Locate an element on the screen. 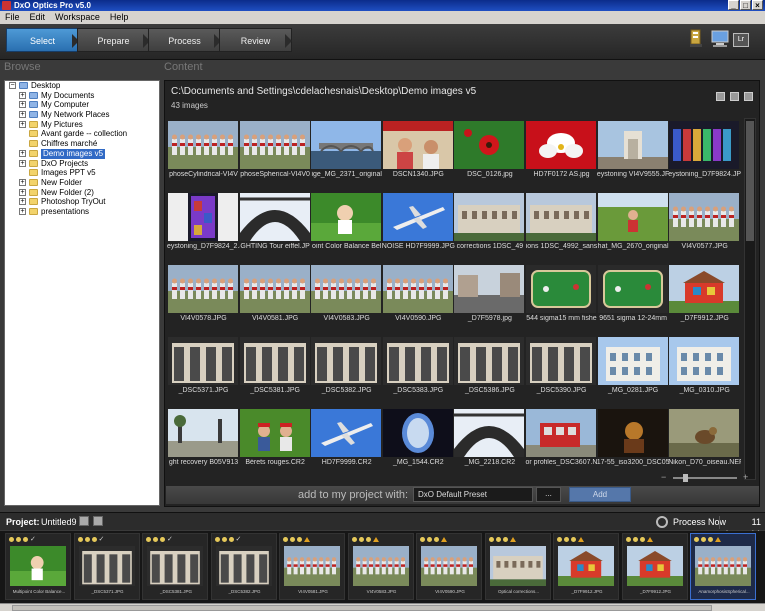 Image resolution: width=765 pixels, height=611 pixels. thumbnail: ght recovery B05V913 is located at coordinates (203, 442).